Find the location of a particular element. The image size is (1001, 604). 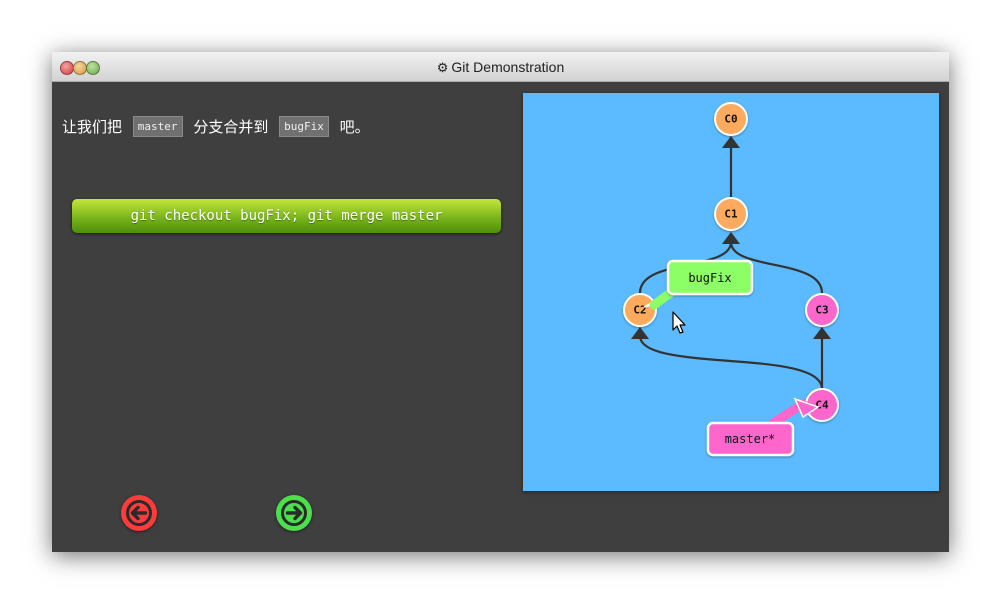

commit-node-c0: C0 is located at coordinates (731, 119).